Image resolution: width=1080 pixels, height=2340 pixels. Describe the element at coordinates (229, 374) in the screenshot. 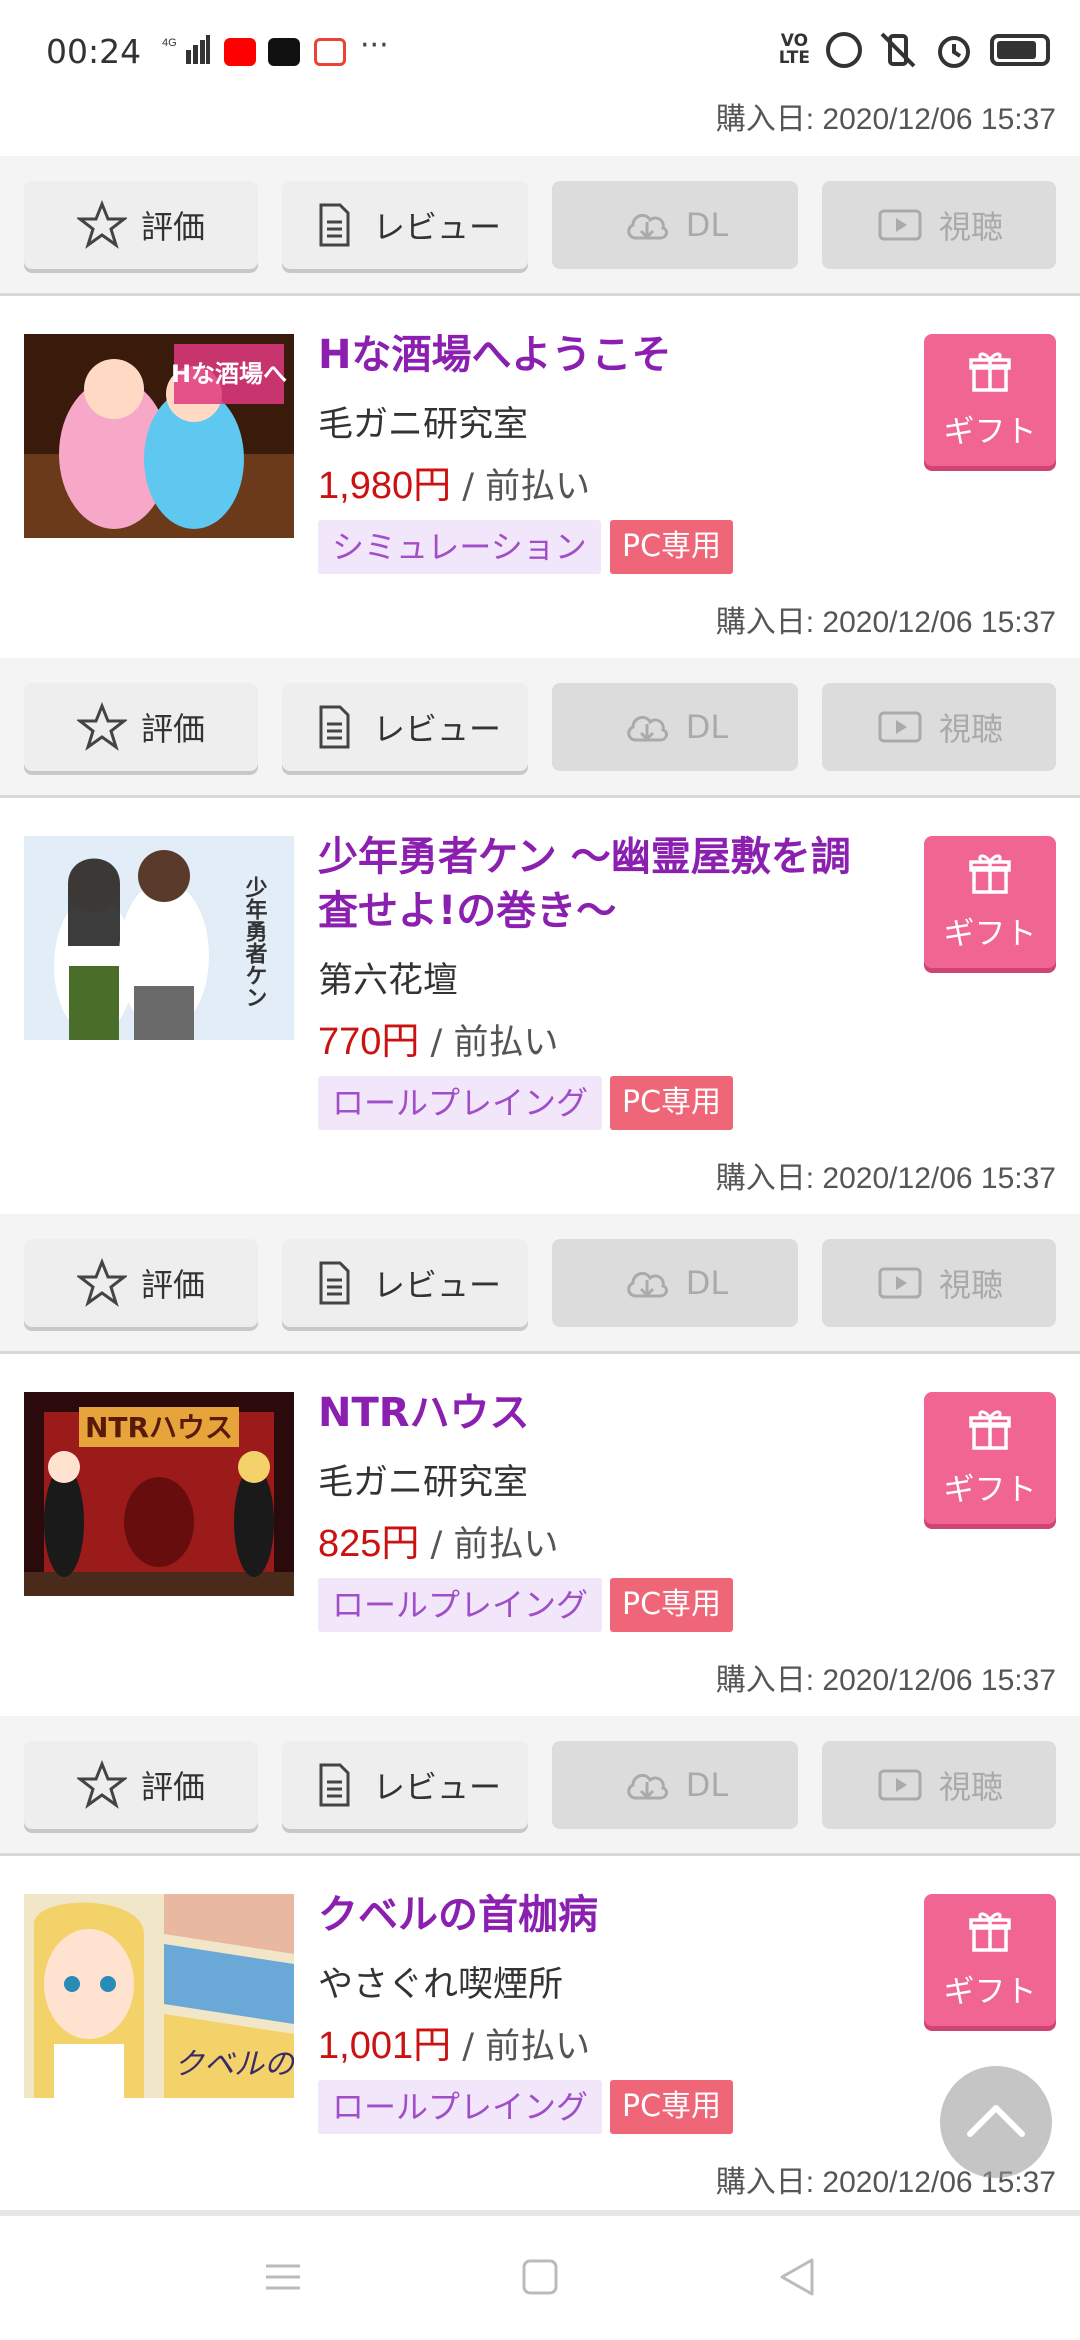

I see `svg-text: Hな酒場へ` at that location.